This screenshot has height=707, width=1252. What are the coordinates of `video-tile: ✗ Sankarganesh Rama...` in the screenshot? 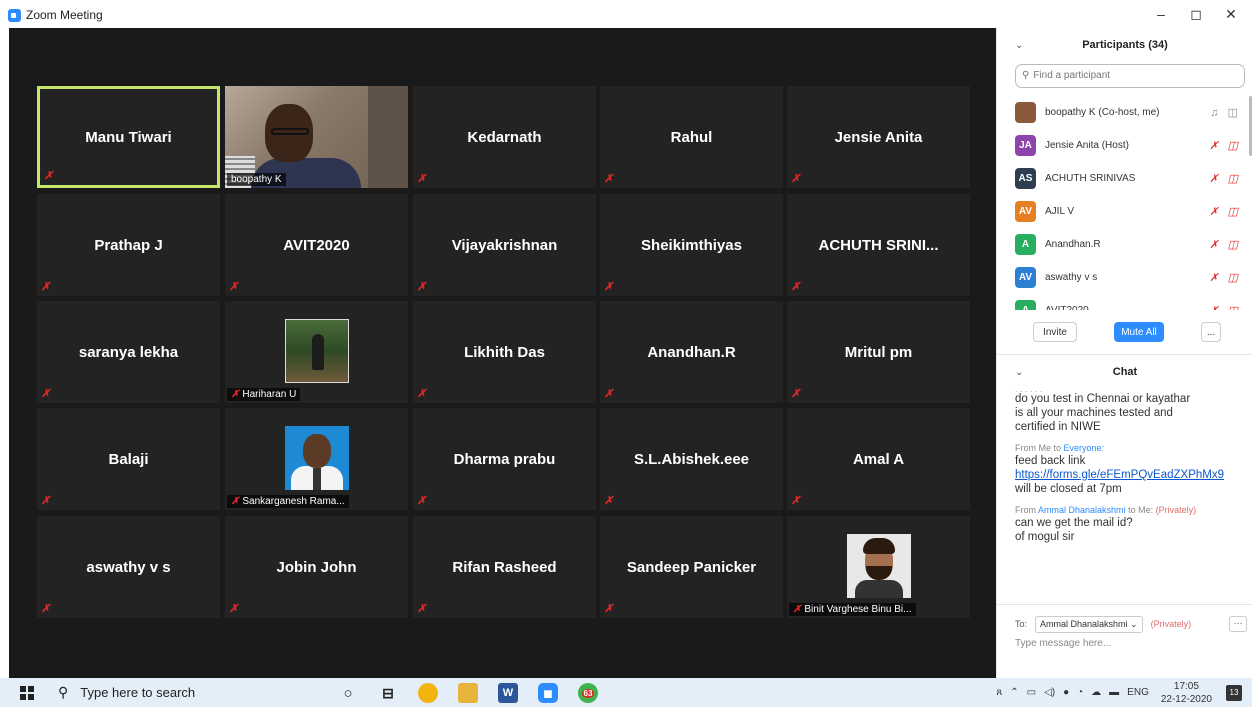 It's located at (316, 459).